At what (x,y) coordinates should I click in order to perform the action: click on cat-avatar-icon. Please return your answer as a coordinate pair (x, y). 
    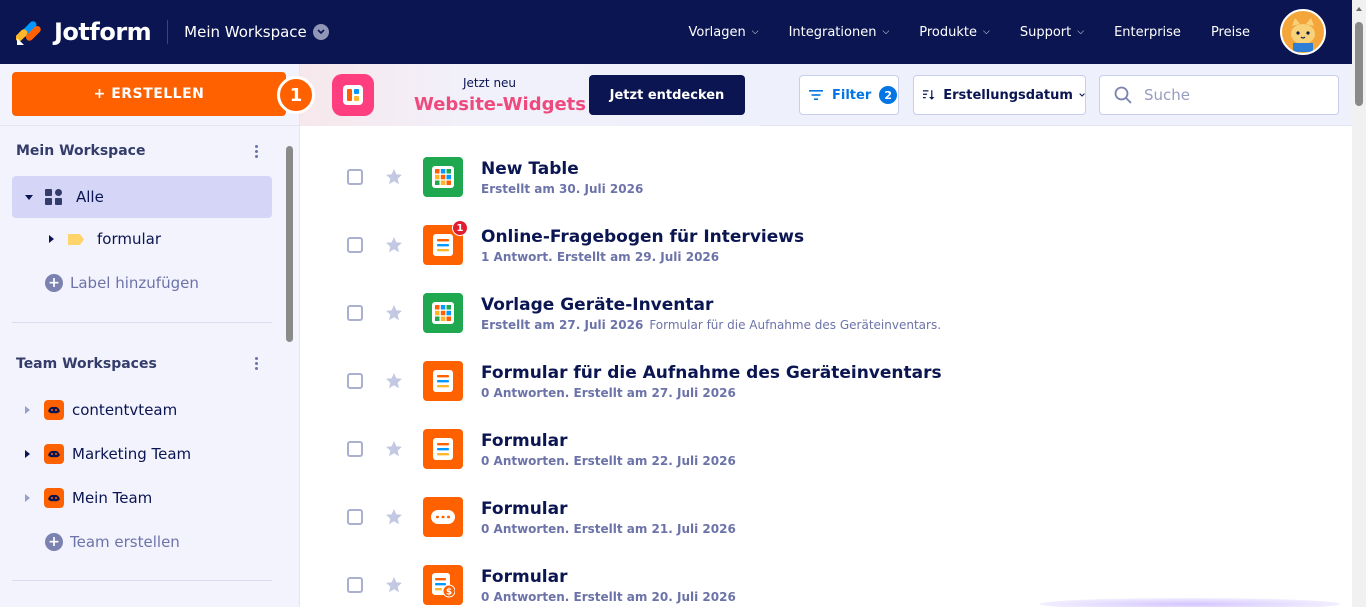
    Looking at the image, I should click on (1303, 32).